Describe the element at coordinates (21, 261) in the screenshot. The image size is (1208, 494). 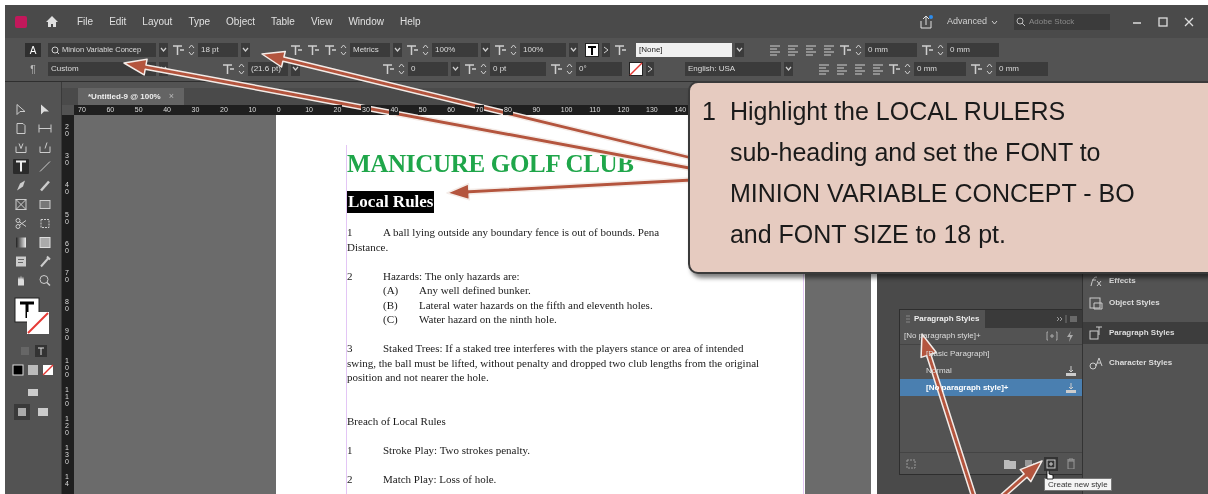
I see `note-tool-icon` at that location.